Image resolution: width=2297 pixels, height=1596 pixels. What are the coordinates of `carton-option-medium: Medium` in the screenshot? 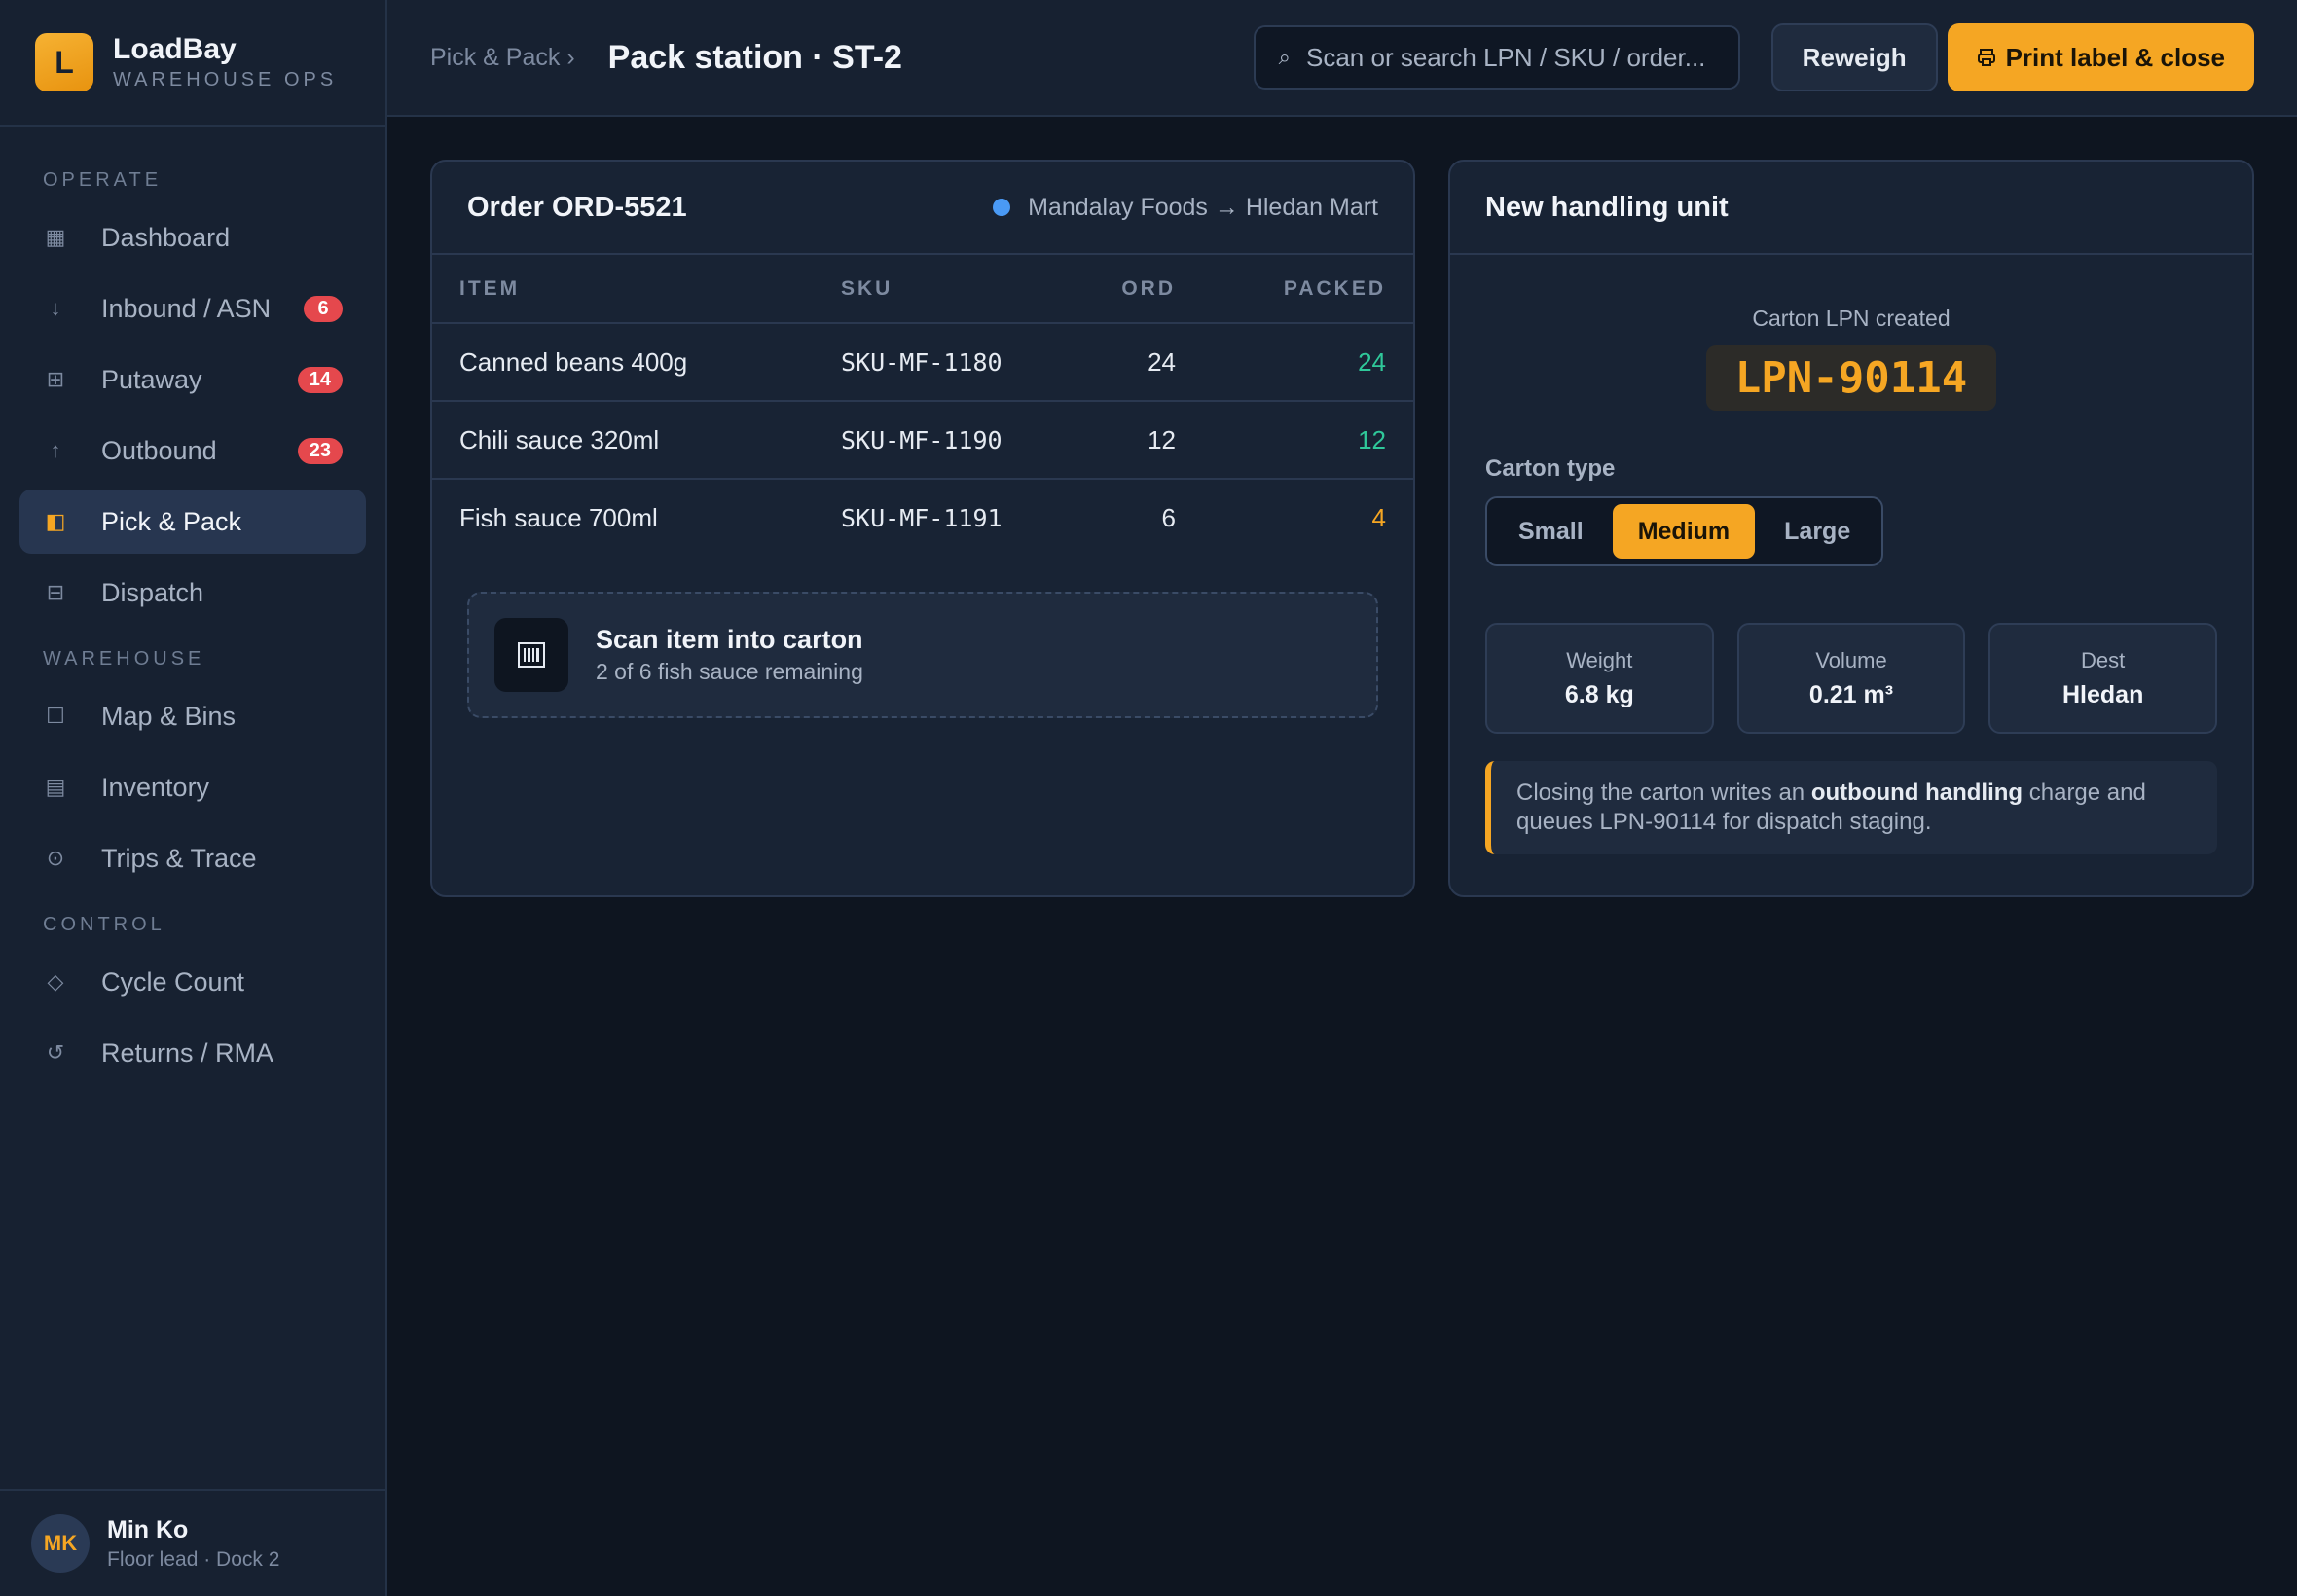 It's located at (1684, 531).